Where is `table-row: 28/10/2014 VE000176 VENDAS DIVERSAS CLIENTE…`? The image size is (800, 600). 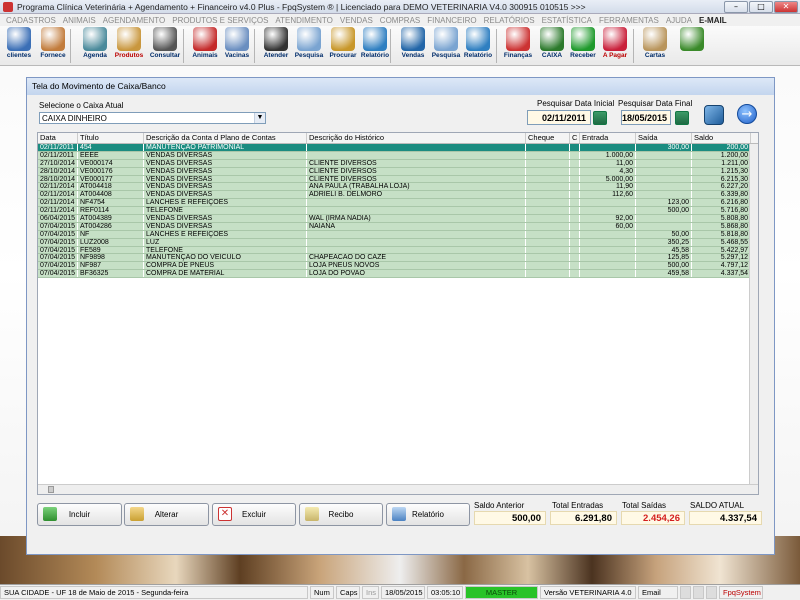 table-row: 28/10/2014 VE000176 VENDAS DIVERSAS CLIENTE… is located at coordinates (398, 171).